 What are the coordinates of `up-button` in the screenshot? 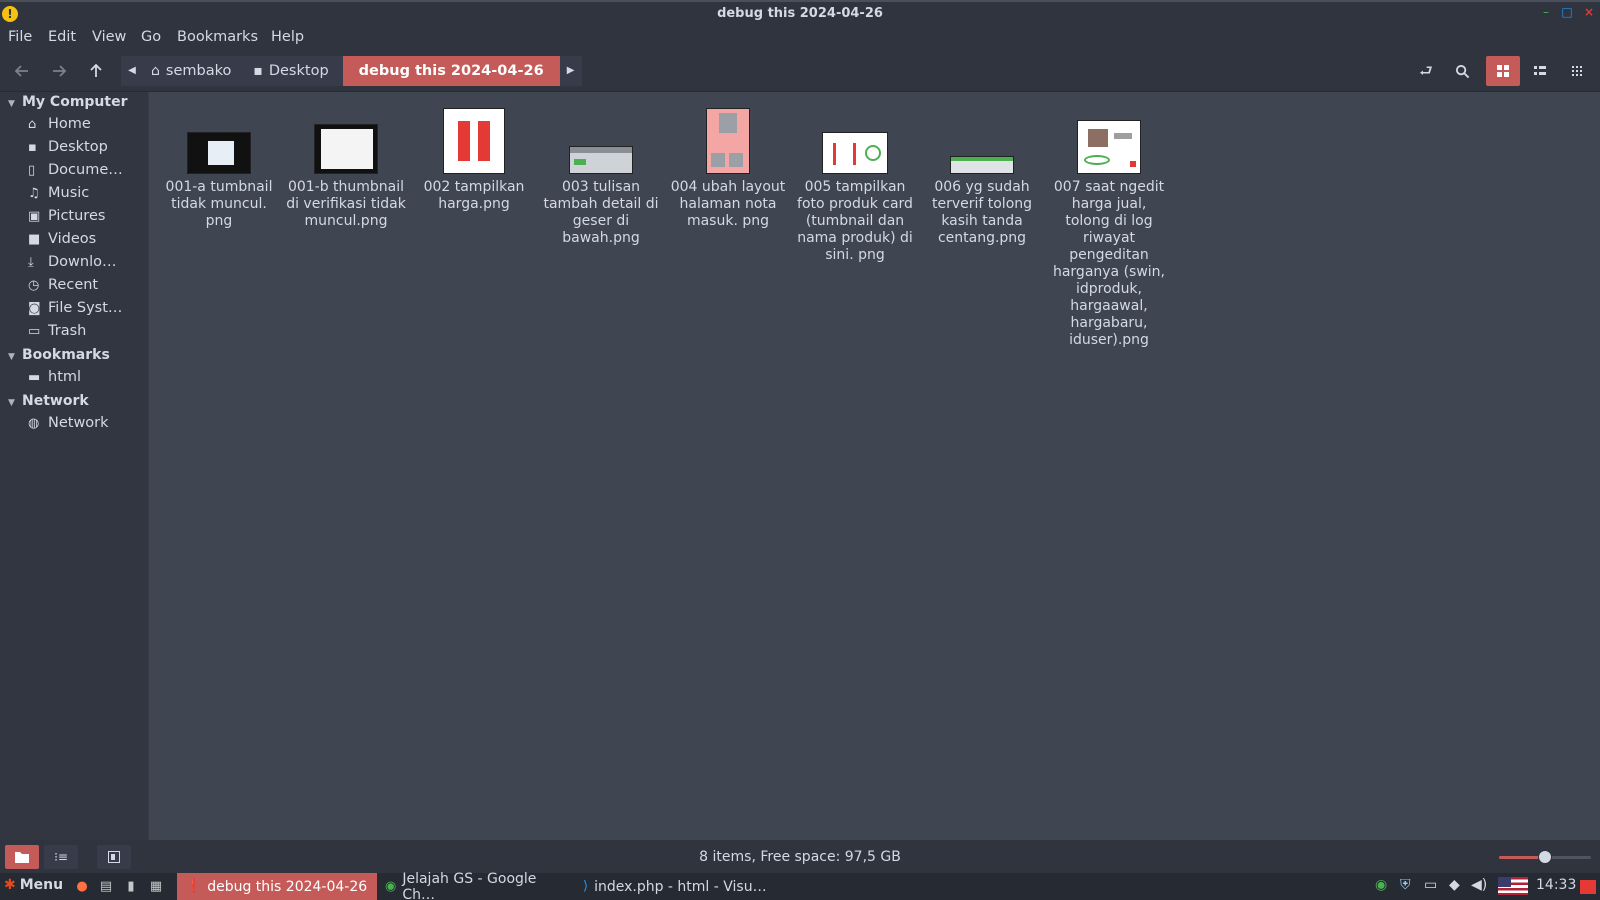 It's located at (96, 71).